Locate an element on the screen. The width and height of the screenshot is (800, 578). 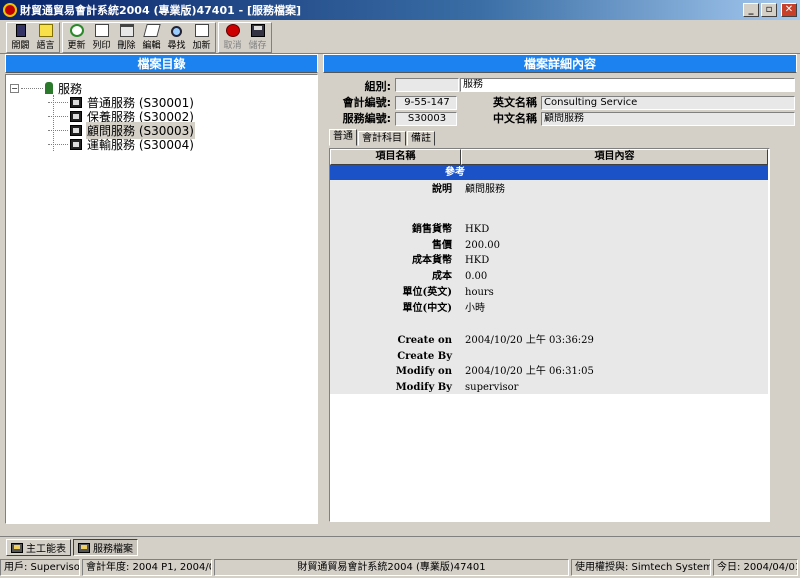
grid-row-key: 售價 is located at coordinates (442, 245).